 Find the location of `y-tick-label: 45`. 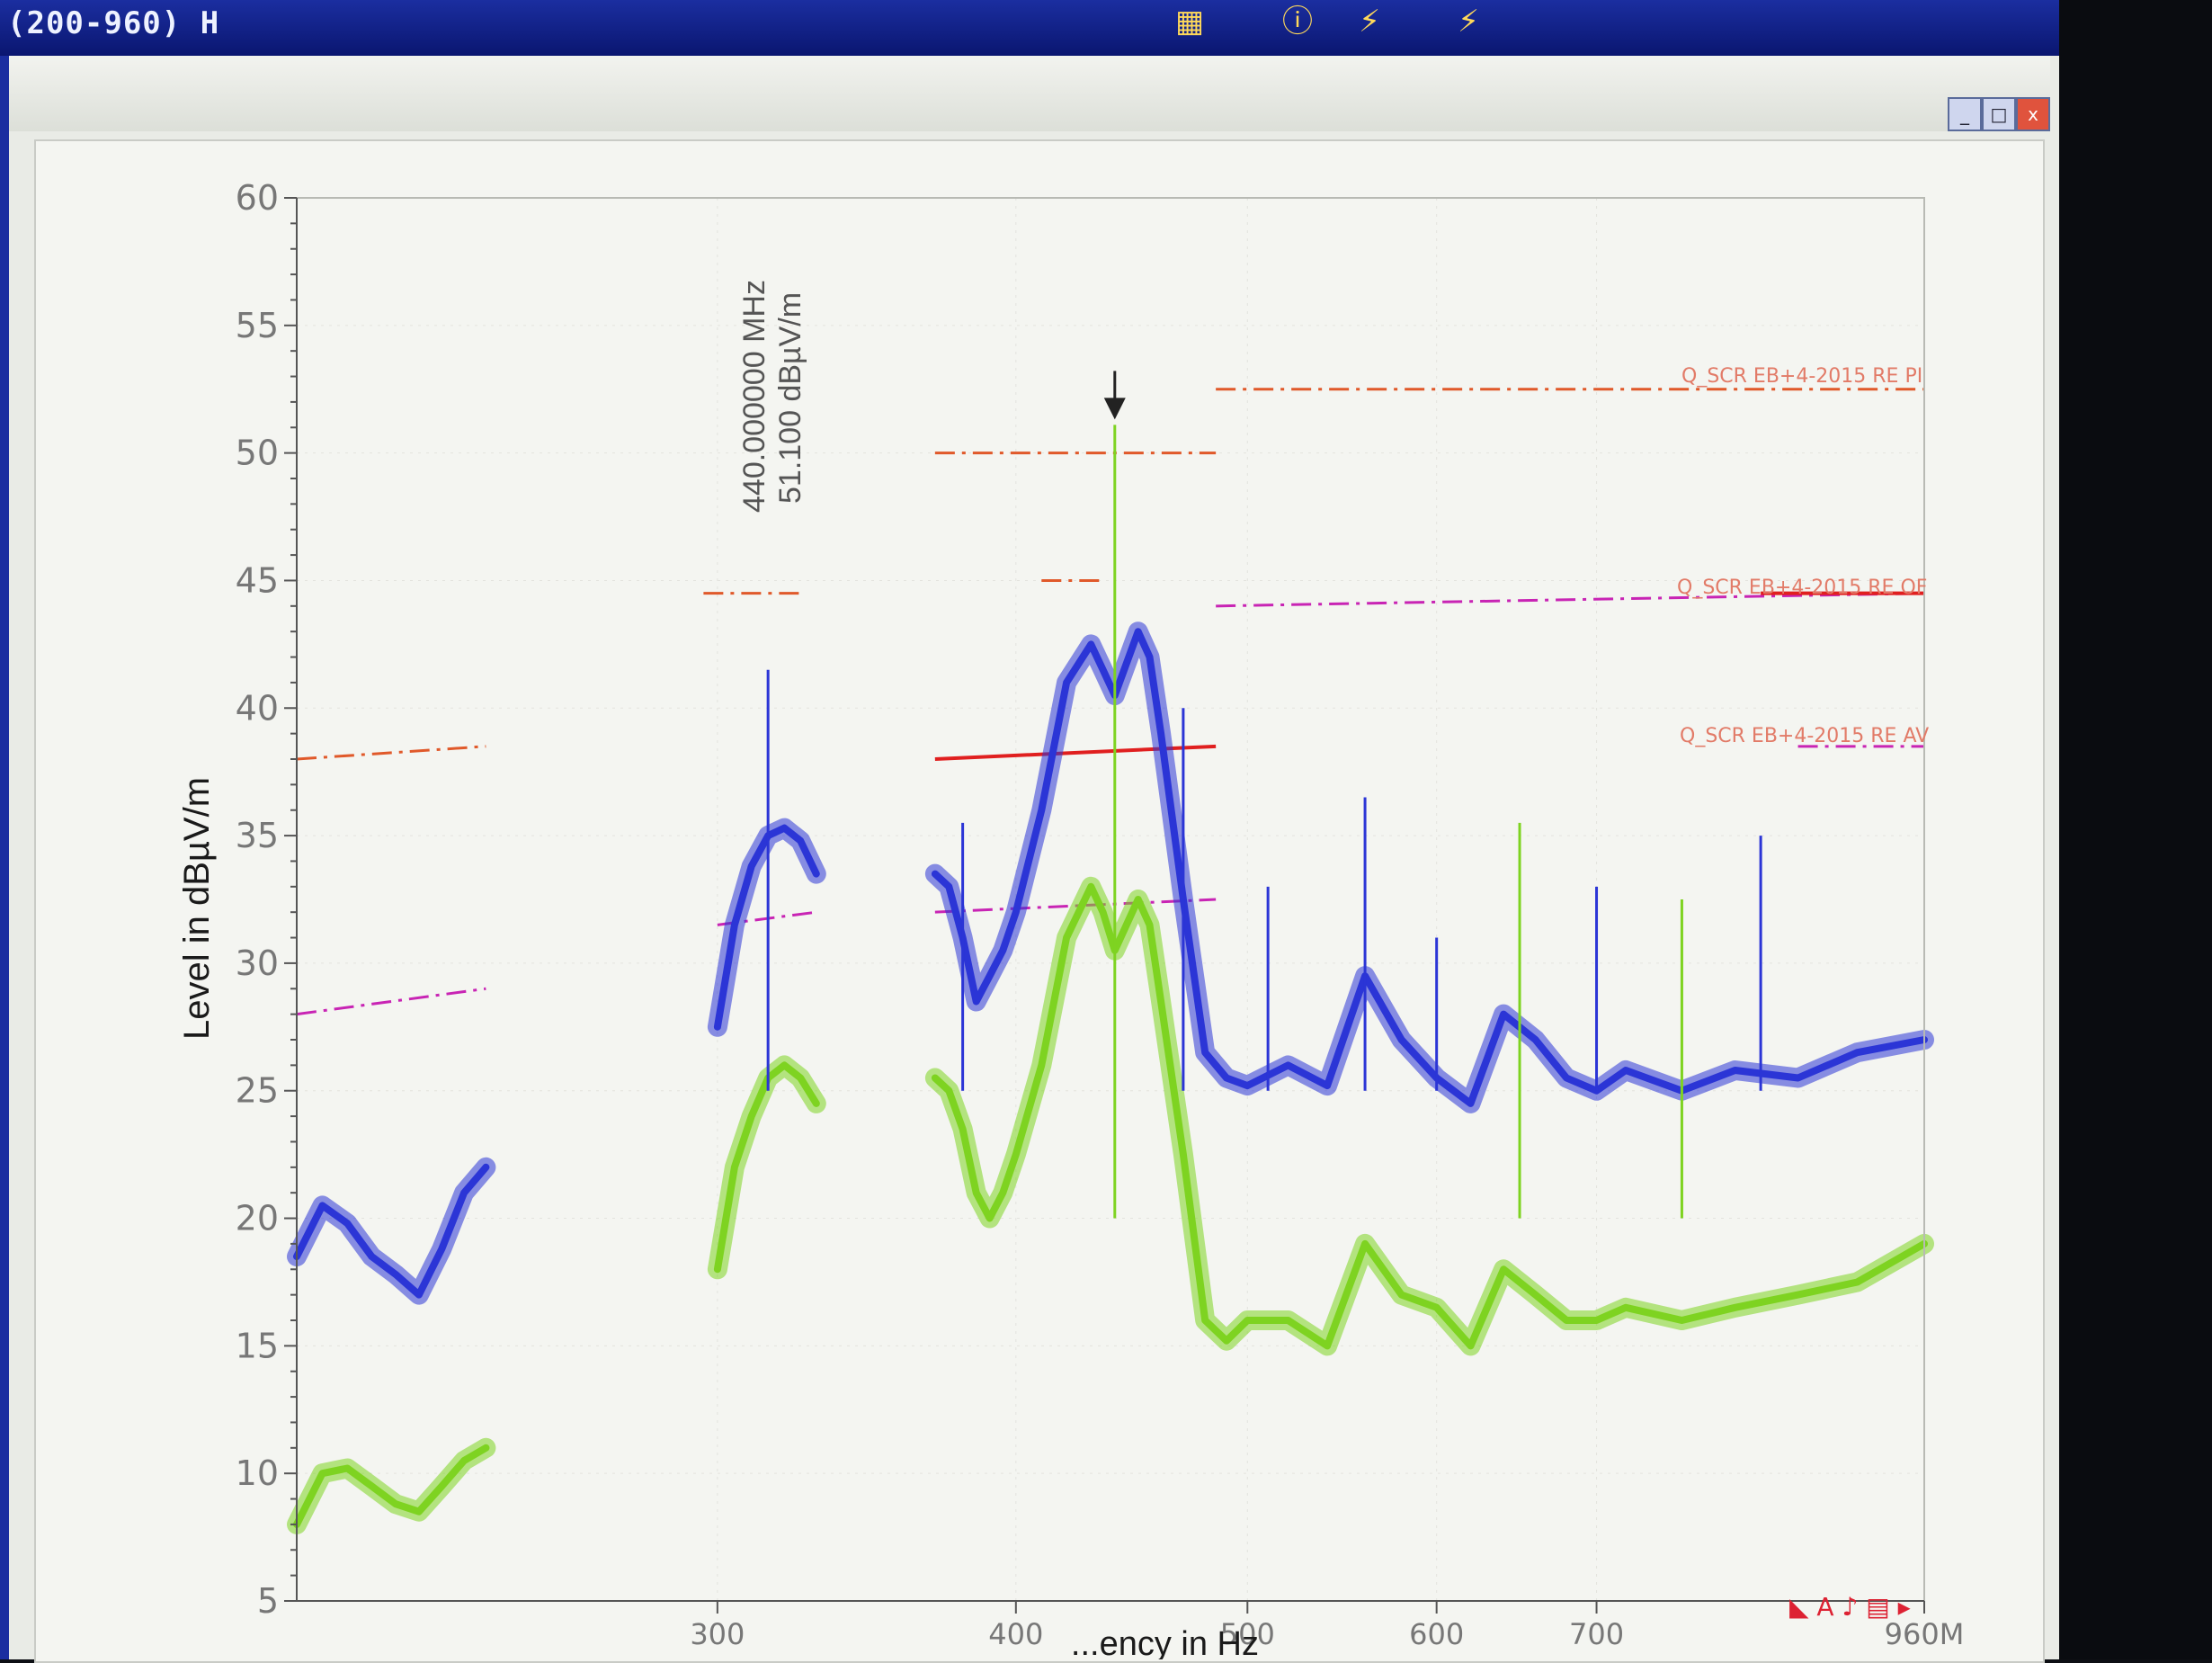

y-tick-label: 45 is located at coordinates (257, 580).